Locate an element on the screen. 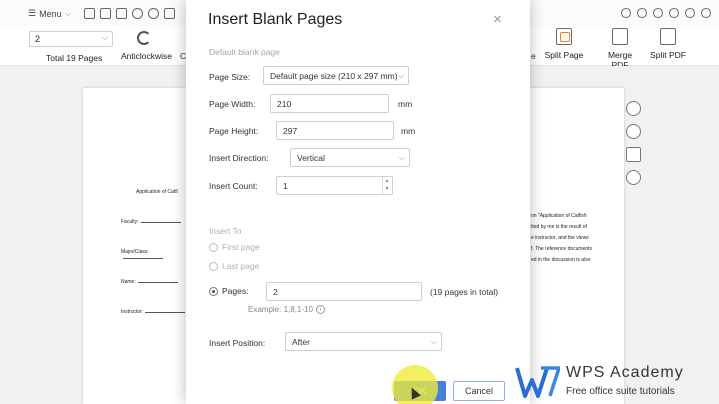  stepper-down-icon: ▼ is located at coordinates (387, 189).